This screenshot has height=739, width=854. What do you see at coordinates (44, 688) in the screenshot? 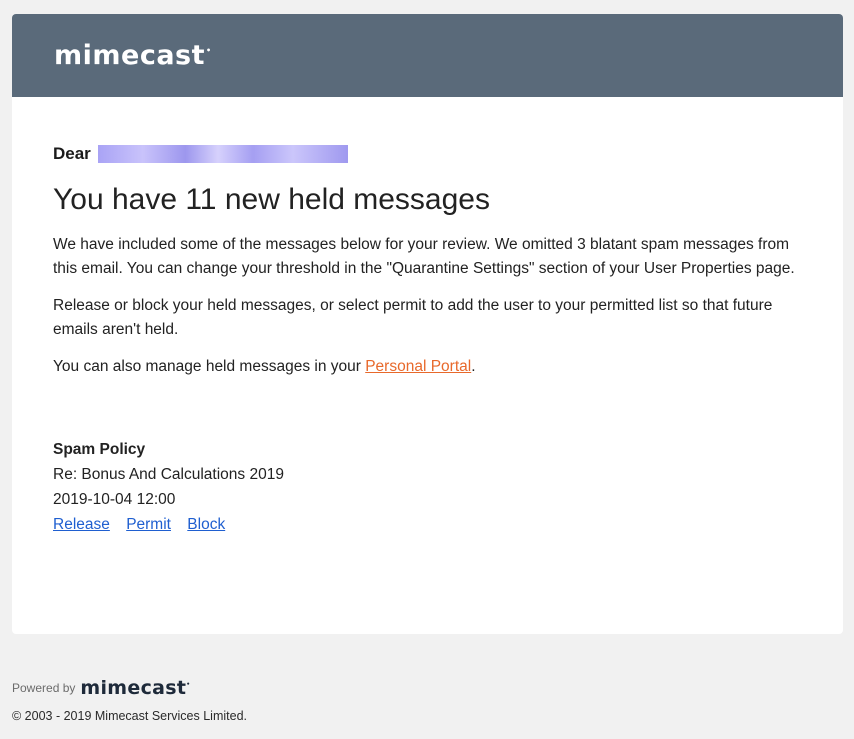
I see `powered-by-label: Powered by` at bounding box center [44, 688].